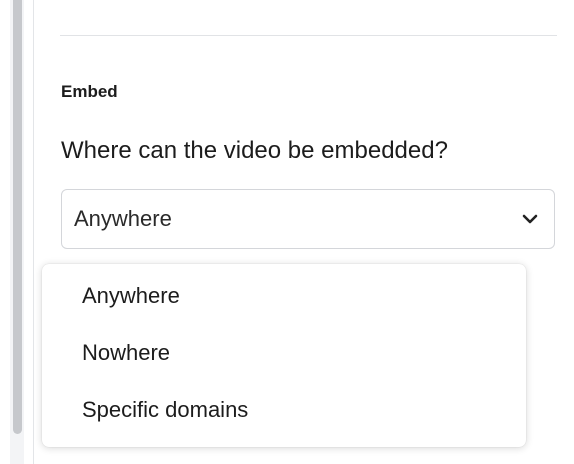  Describe the element at coordinates (131, 296) in the screenshot. I see `option-anywhere: Anywhere` at that location.